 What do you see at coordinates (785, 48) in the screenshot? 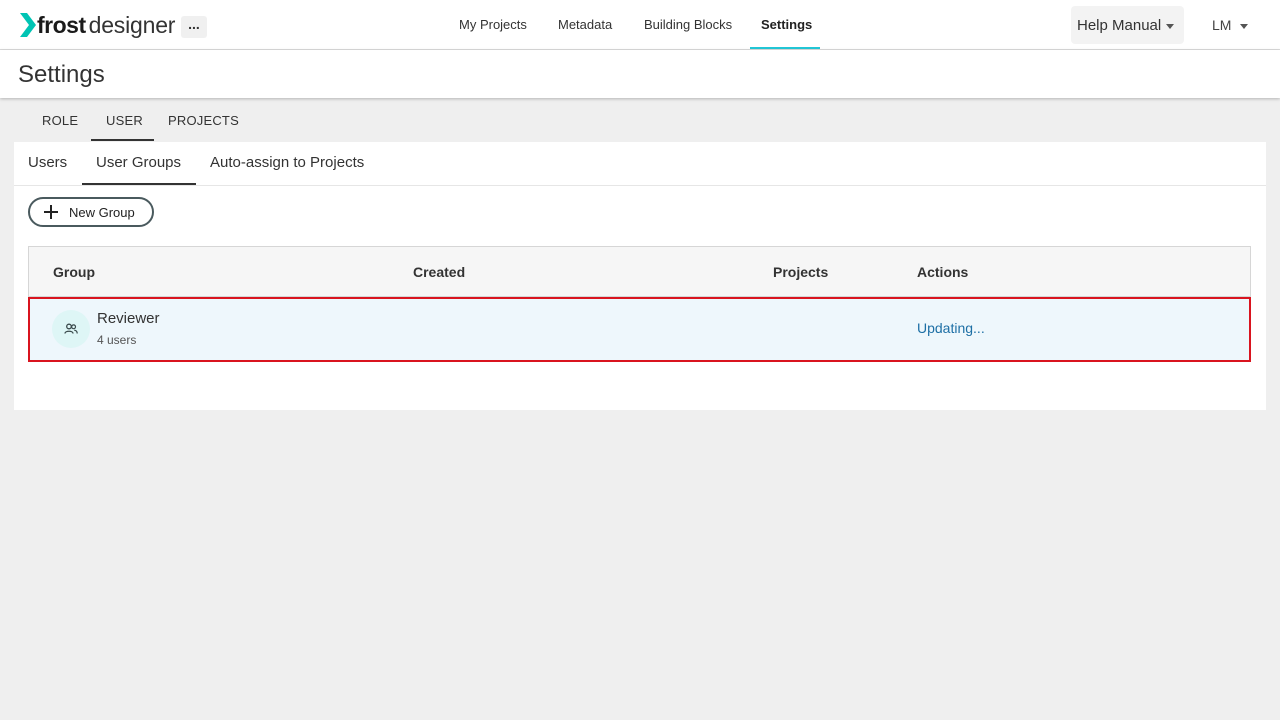
I see `nav-active-indicator` at bounding box center [785, 48].